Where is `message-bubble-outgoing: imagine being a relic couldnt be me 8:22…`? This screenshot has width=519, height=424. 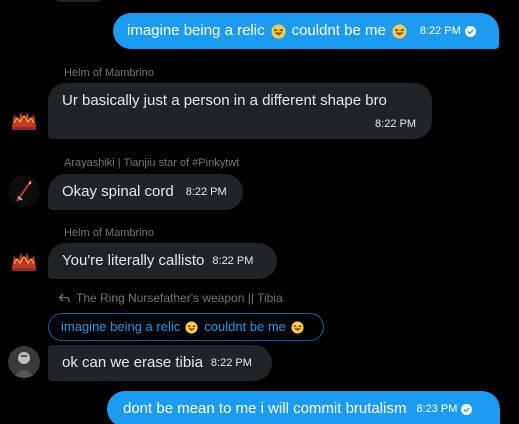
message-bubble-outgoing: imagine being a relic couldnt be me 8:22… is located at coordinates (306, 31).